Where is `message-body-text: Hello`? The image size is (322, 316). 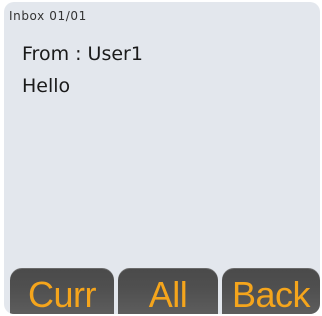 message-body-text: Hello is located at coordinates (46, 86).